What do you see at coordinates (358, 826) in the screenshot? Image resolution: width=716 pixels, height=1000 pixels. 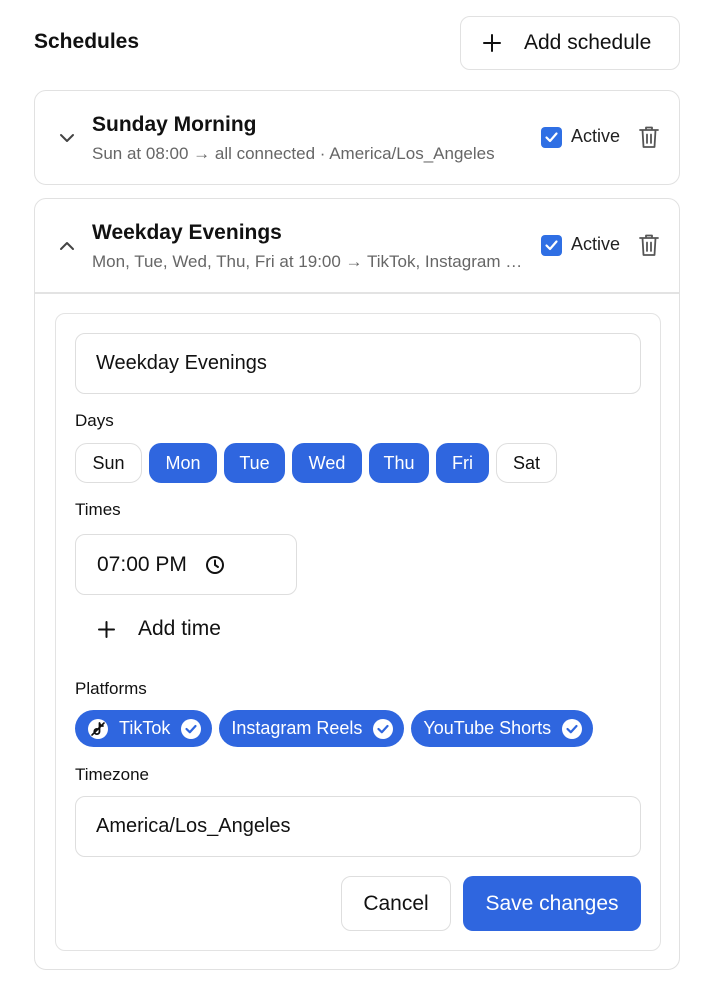 I see `timezone-input: America/Los_Angeles` at bounding box center [358, 826].